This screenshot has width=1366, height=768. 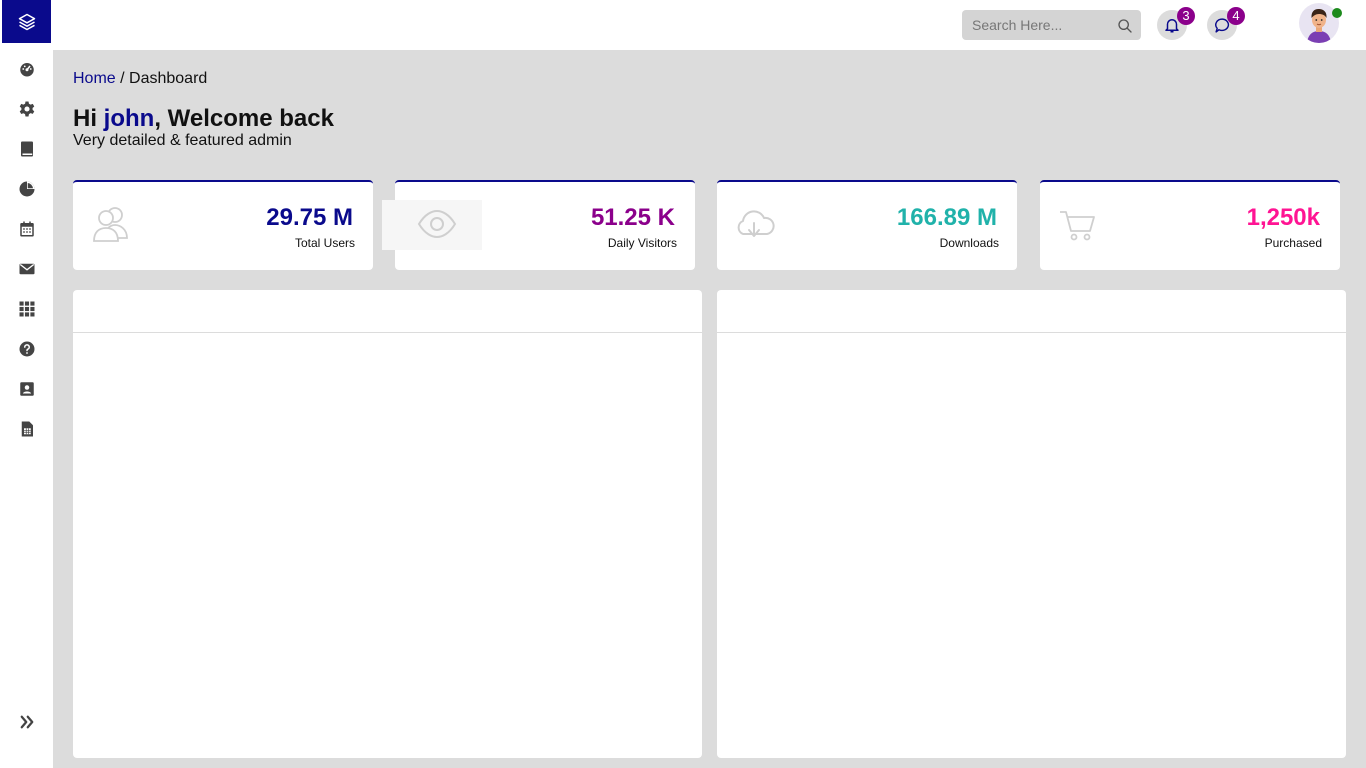 I want to click on page-subtitle: Very detailed & featured admin, so click(x=182, y=140).